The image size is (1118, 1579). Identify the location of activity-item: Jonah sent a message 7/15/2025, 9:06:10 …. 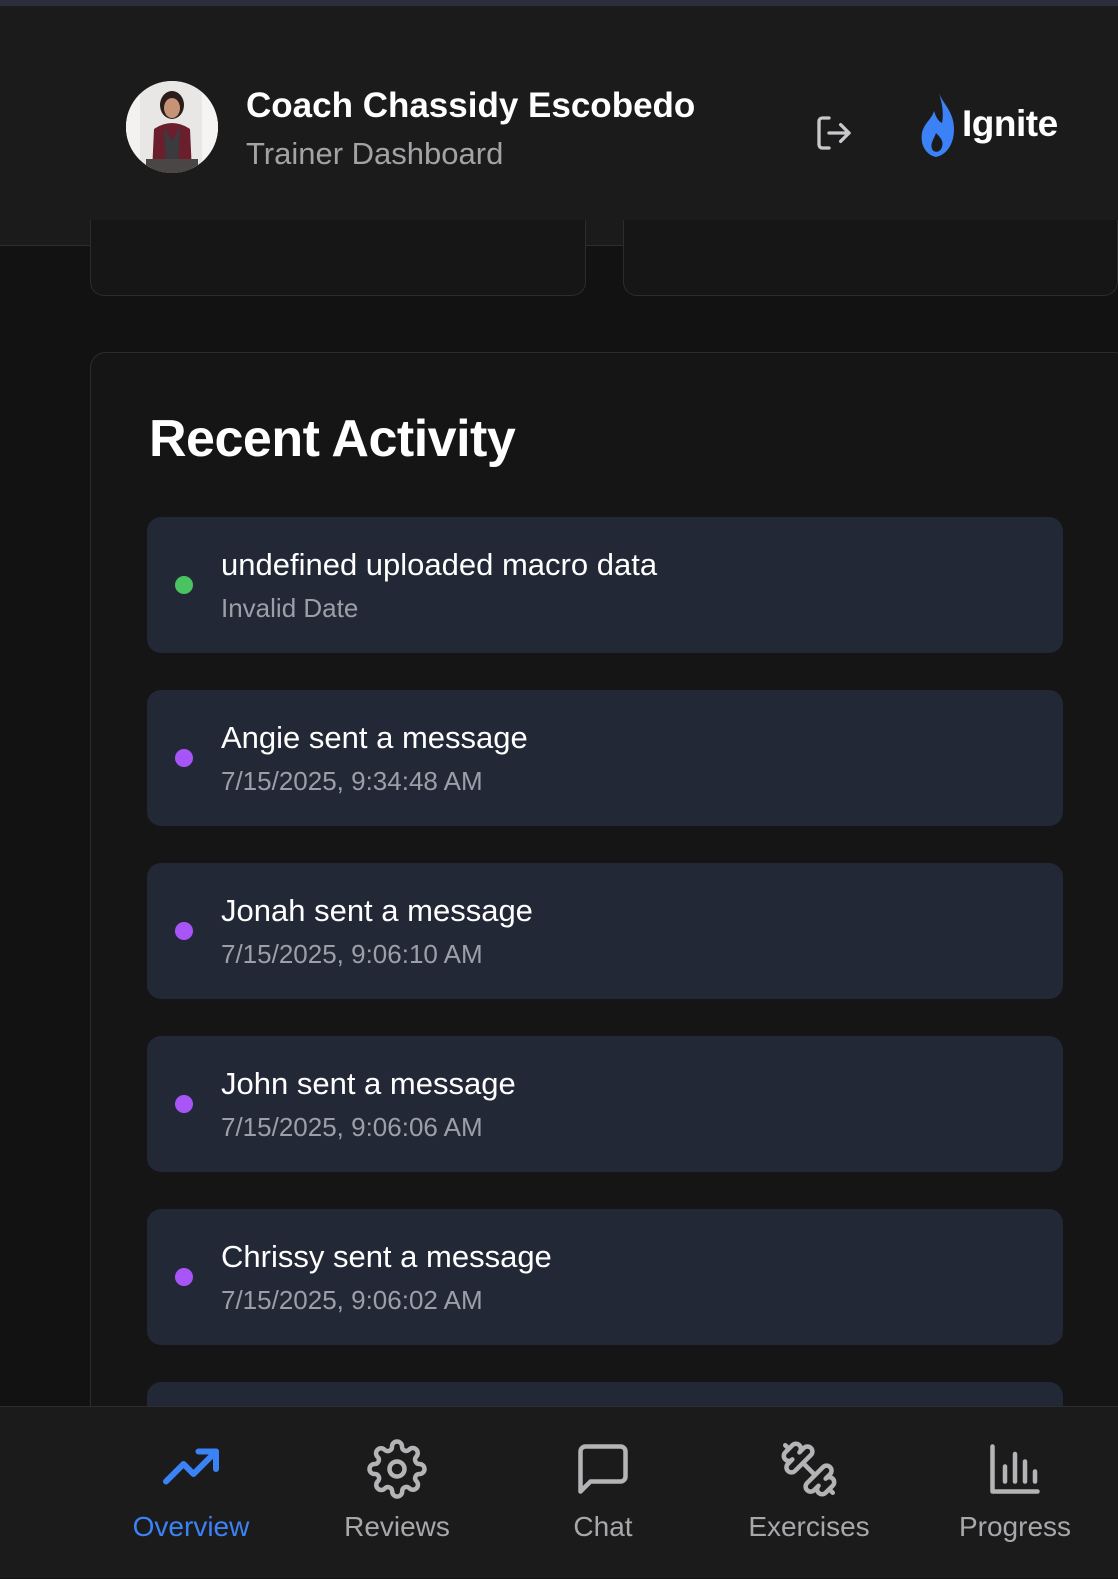
(605, 931).